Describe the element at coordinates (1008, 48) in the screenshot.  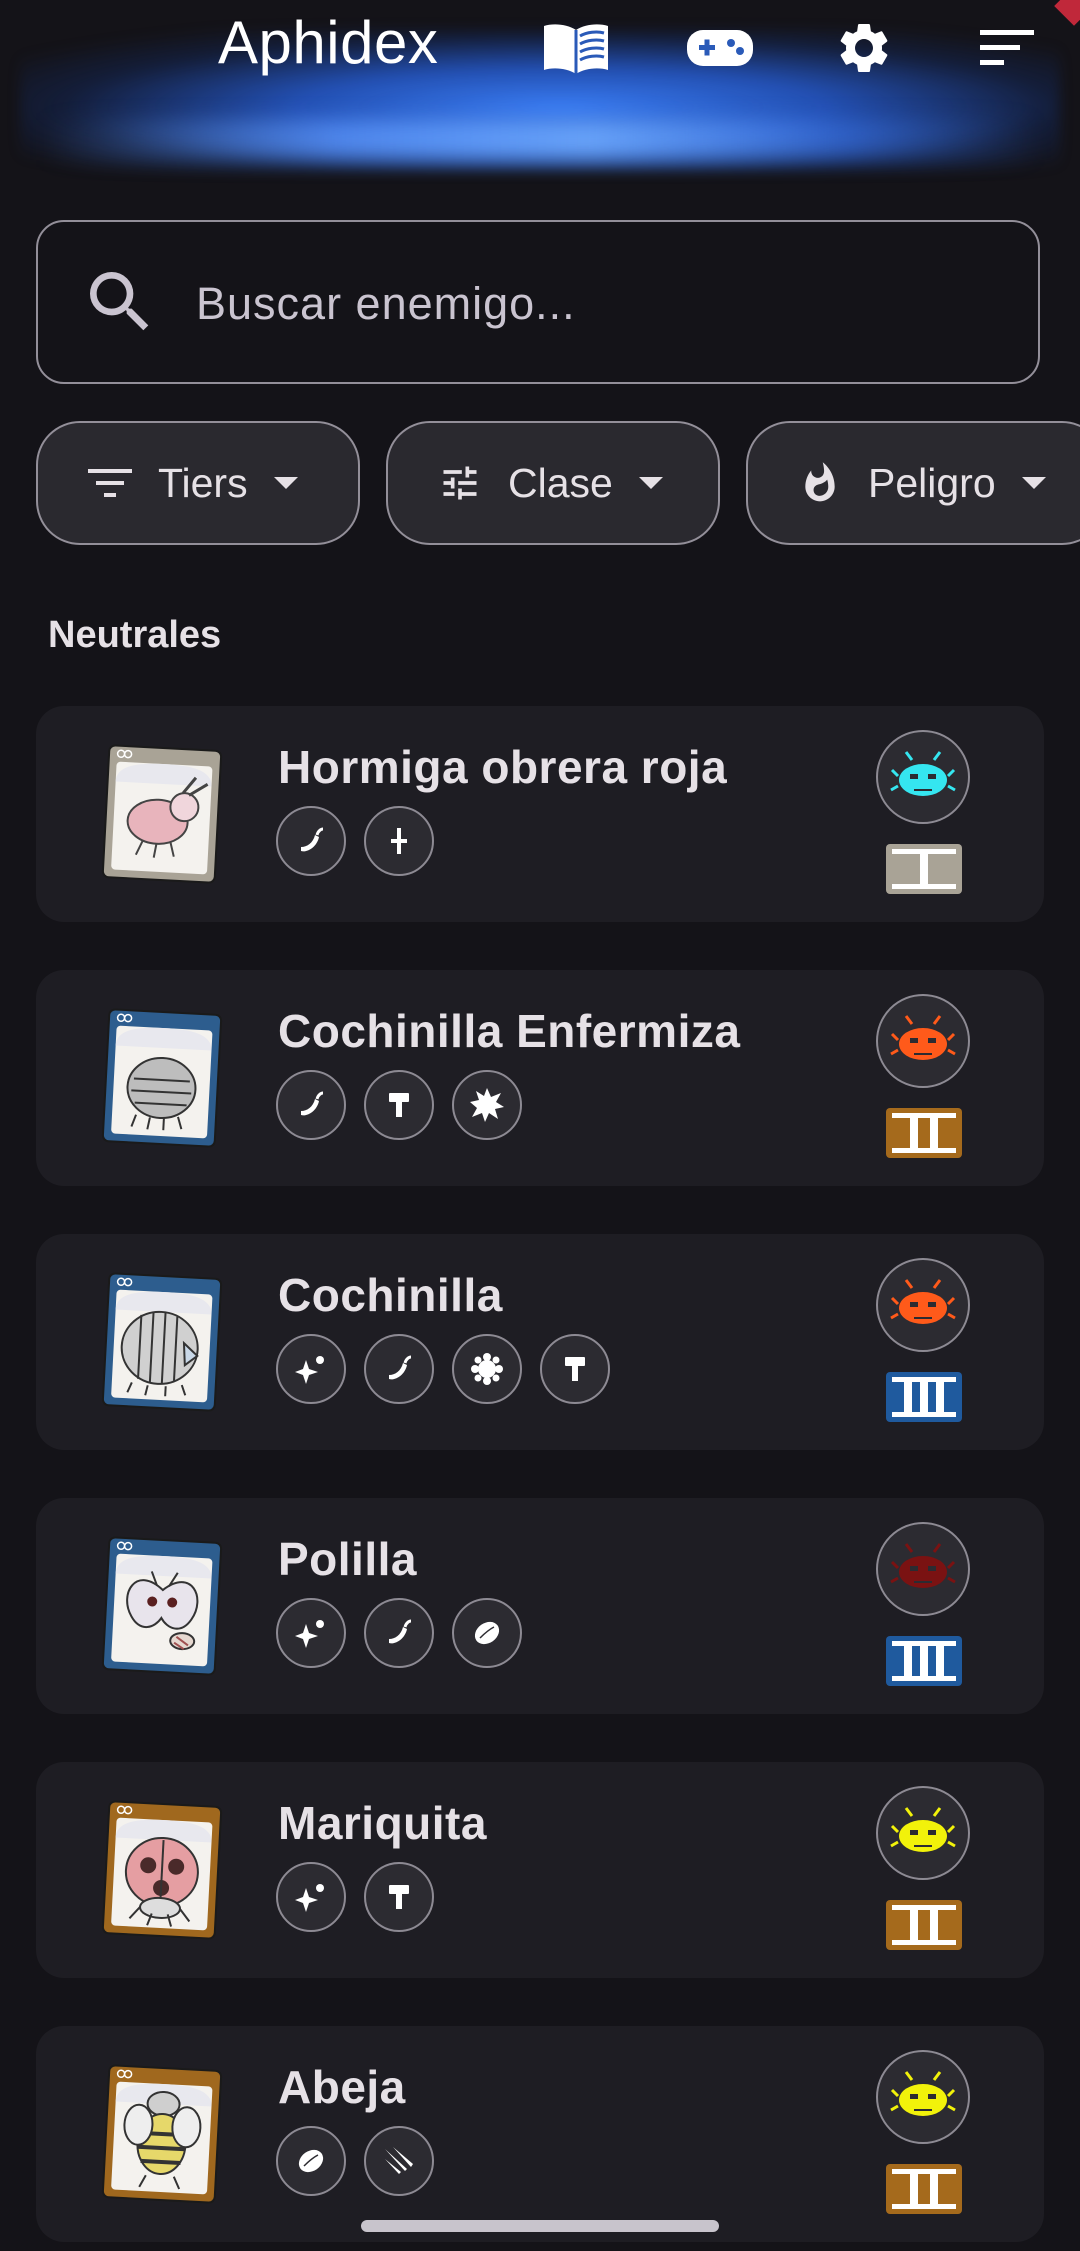
I see `sort-icon` at that location.